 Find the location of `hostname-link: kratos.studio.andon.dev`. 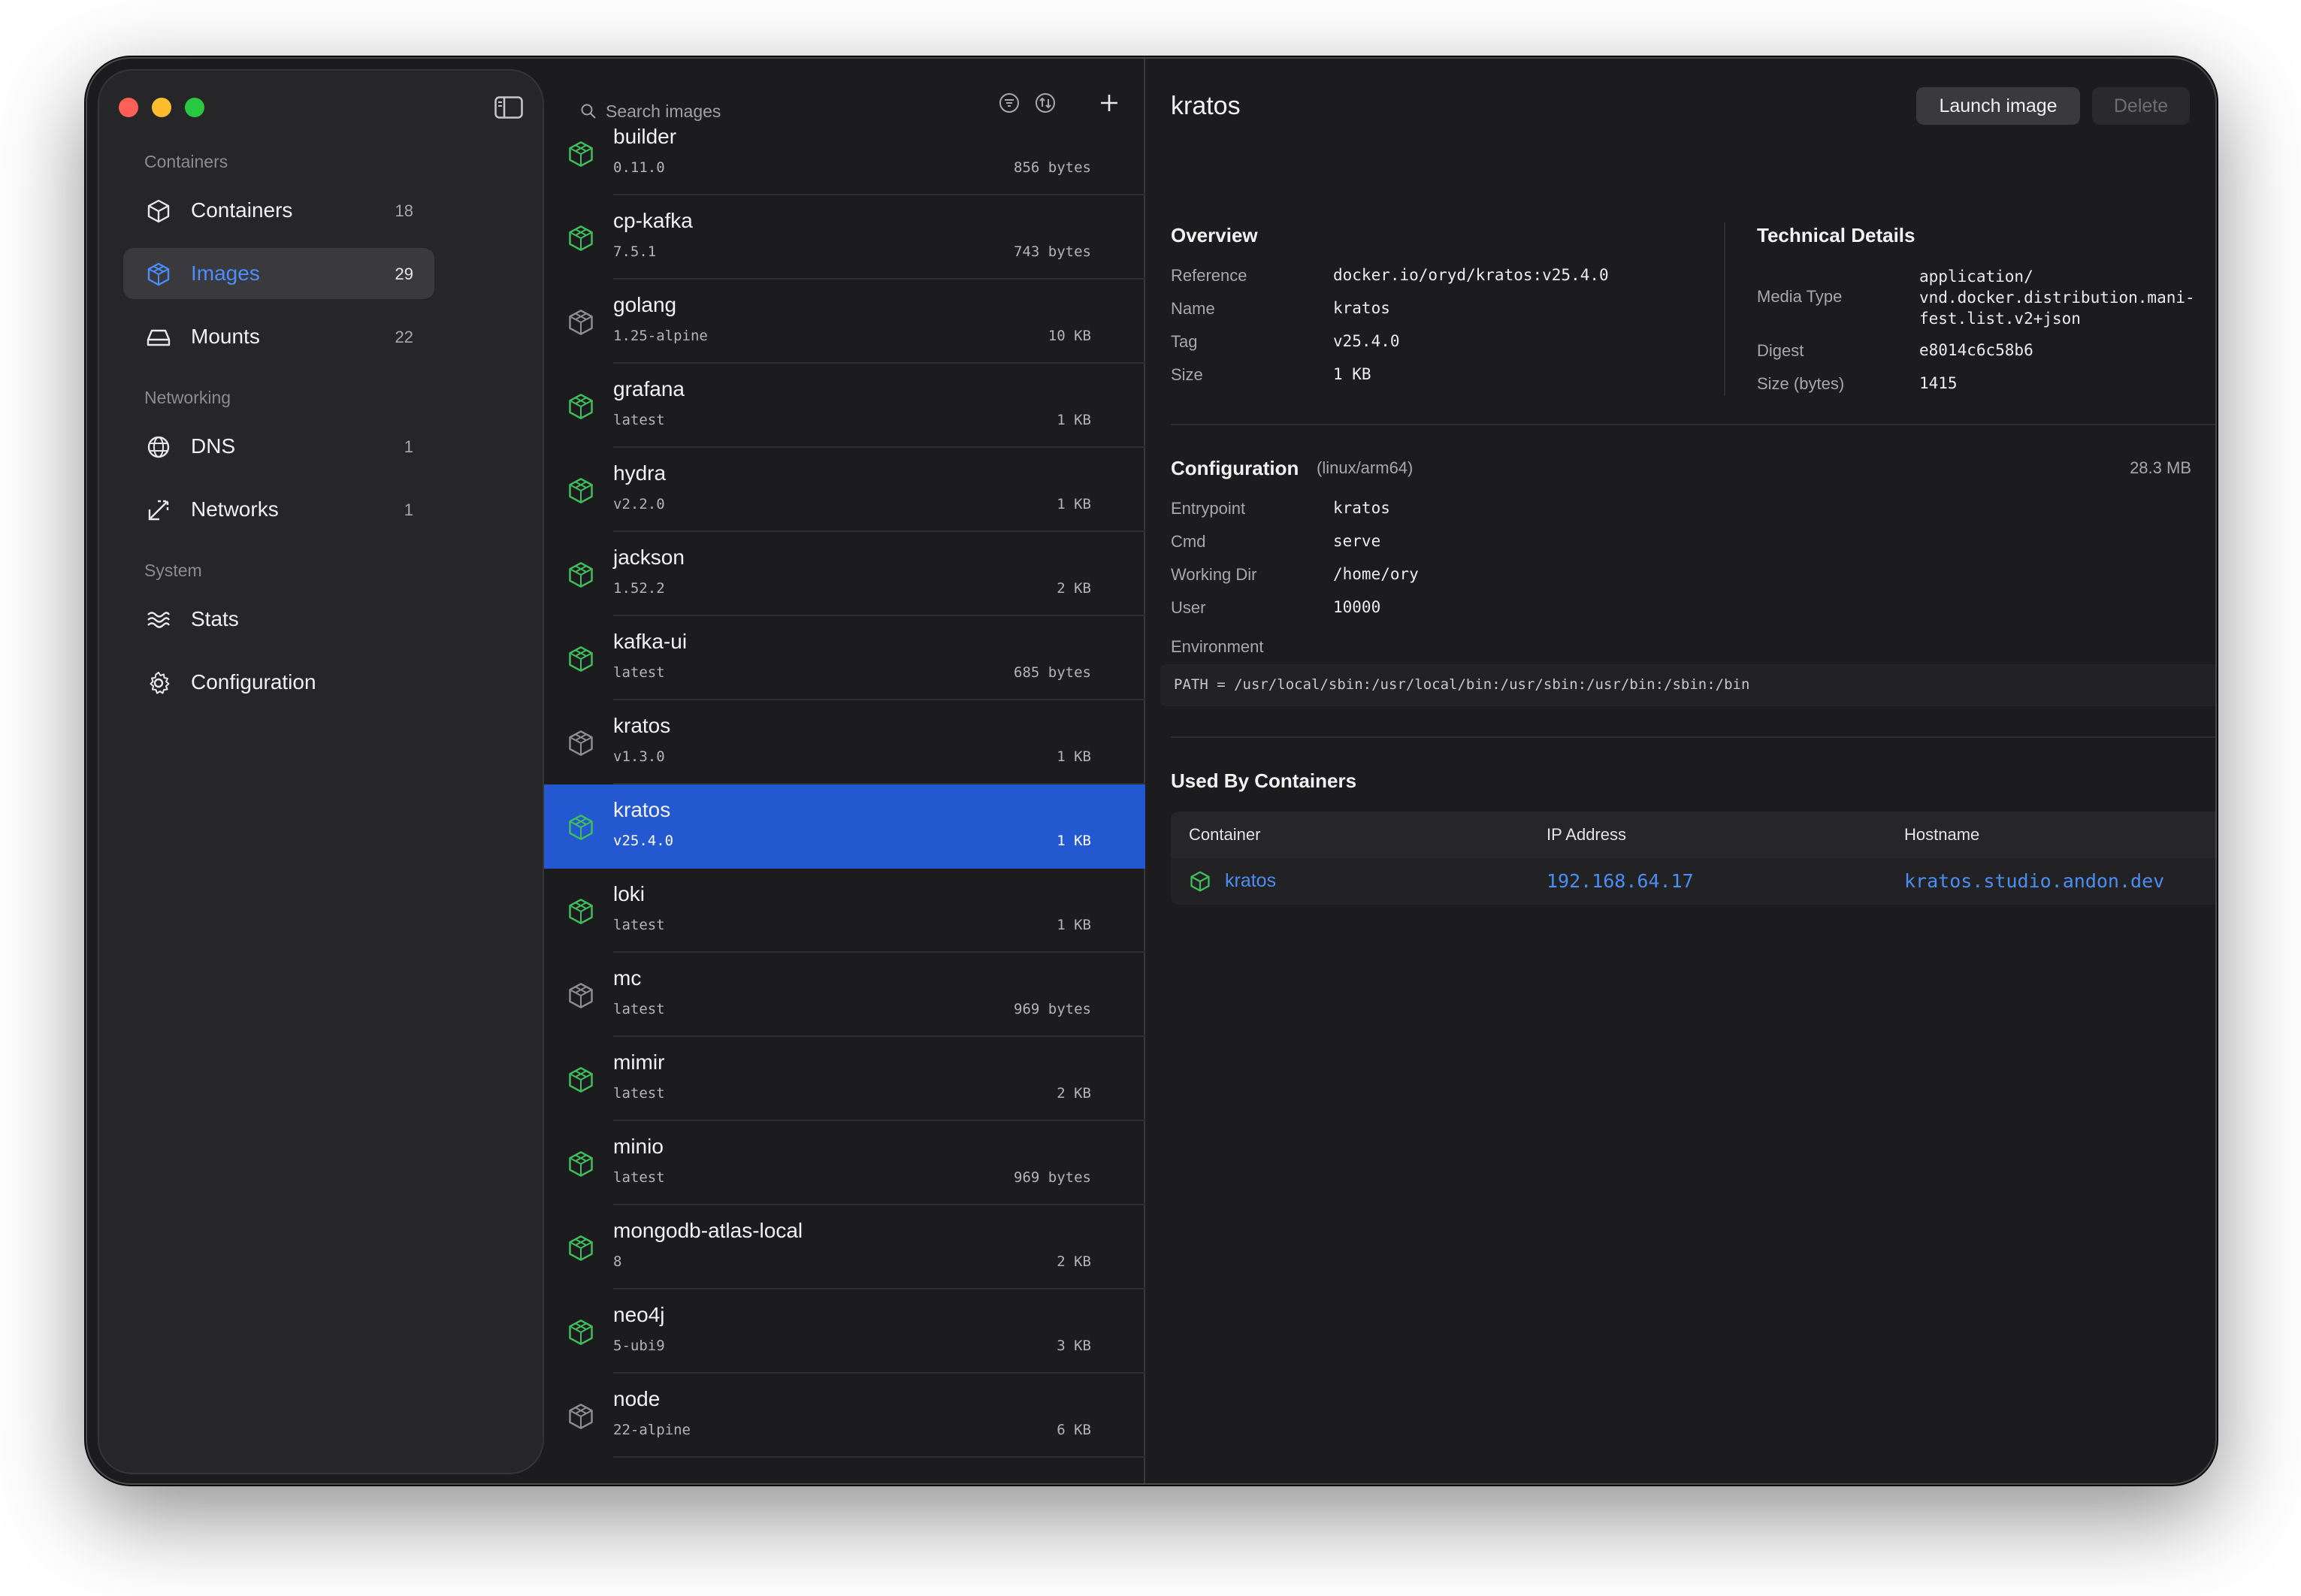

hostname-link: kratos.studio.andon.dev is located at coordinates (2034, 881).